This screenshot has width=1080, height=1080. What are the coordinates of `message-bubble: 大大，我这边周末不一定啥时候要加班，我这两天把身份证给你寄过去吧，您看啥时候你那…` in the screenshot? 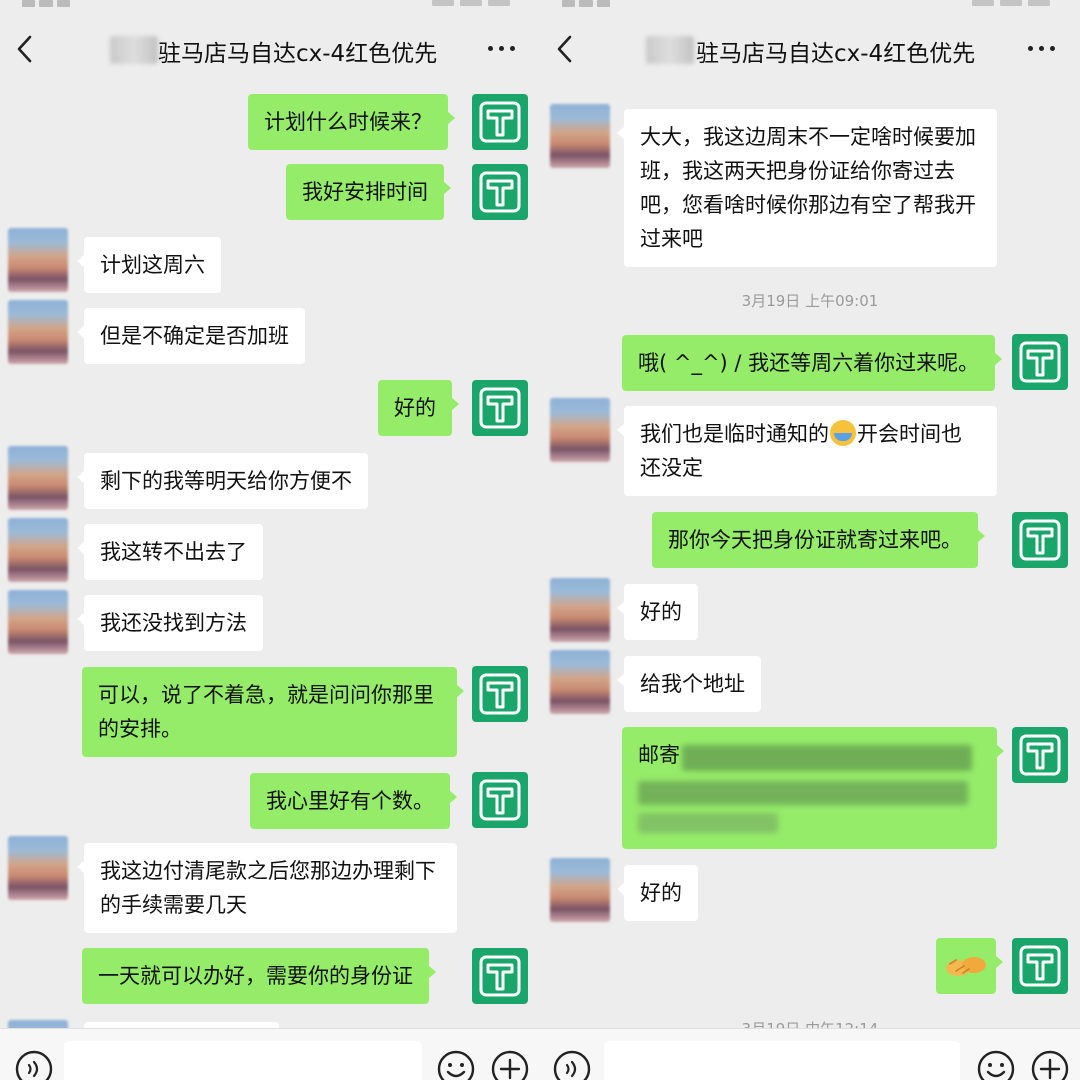 It's located at (807, 188).